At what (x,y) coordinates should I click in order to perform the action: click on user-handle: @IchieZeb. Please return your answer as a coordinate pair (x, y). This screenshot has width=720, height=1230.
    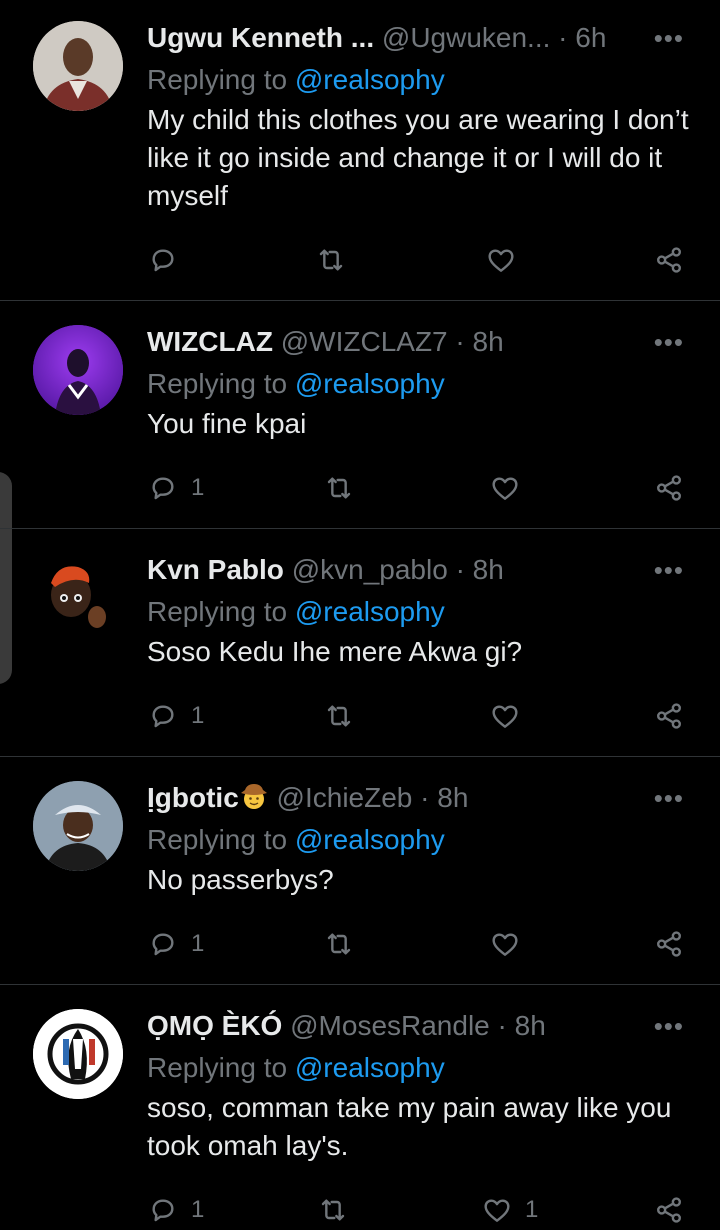
    Looking at the image, I should click on (345, 797).